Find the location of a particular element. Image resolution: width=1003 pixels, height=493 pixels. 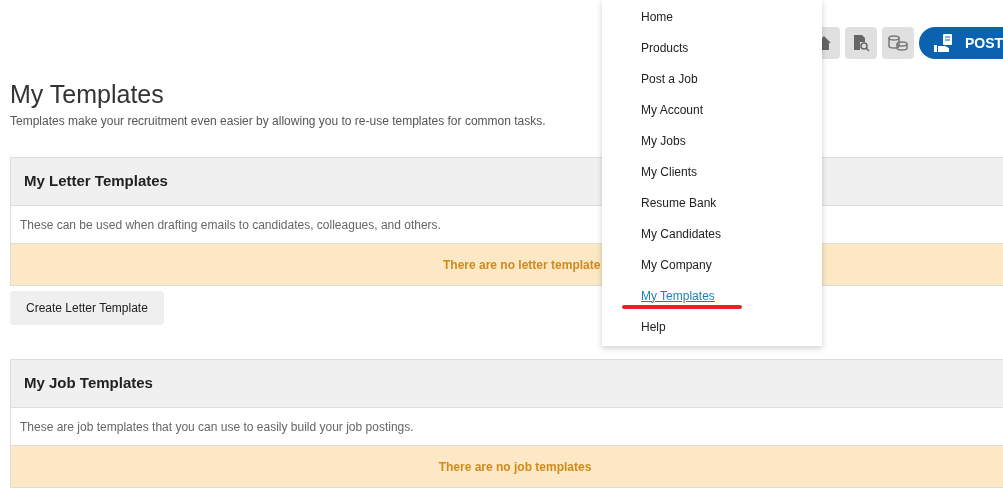

menu-item: My Templates is located at coordinates (678, 295).